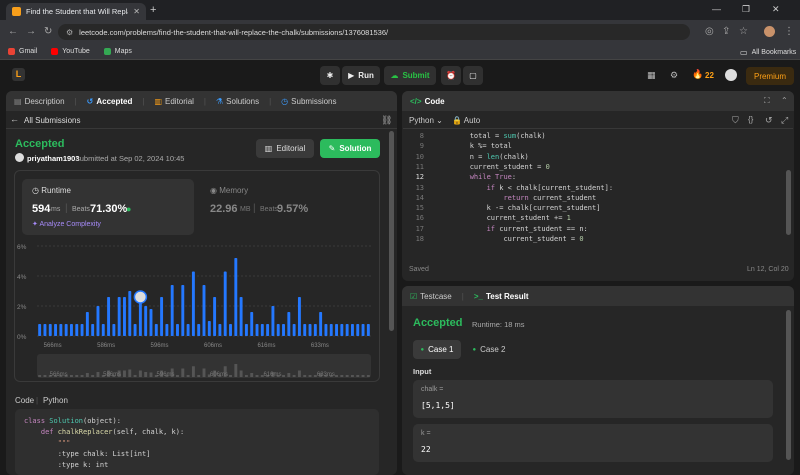 This screenshot has height=475, width=800. Describe the element at coordinates (593, 443) in the screenshot. I see `k-input-field: k = 22` at that location.